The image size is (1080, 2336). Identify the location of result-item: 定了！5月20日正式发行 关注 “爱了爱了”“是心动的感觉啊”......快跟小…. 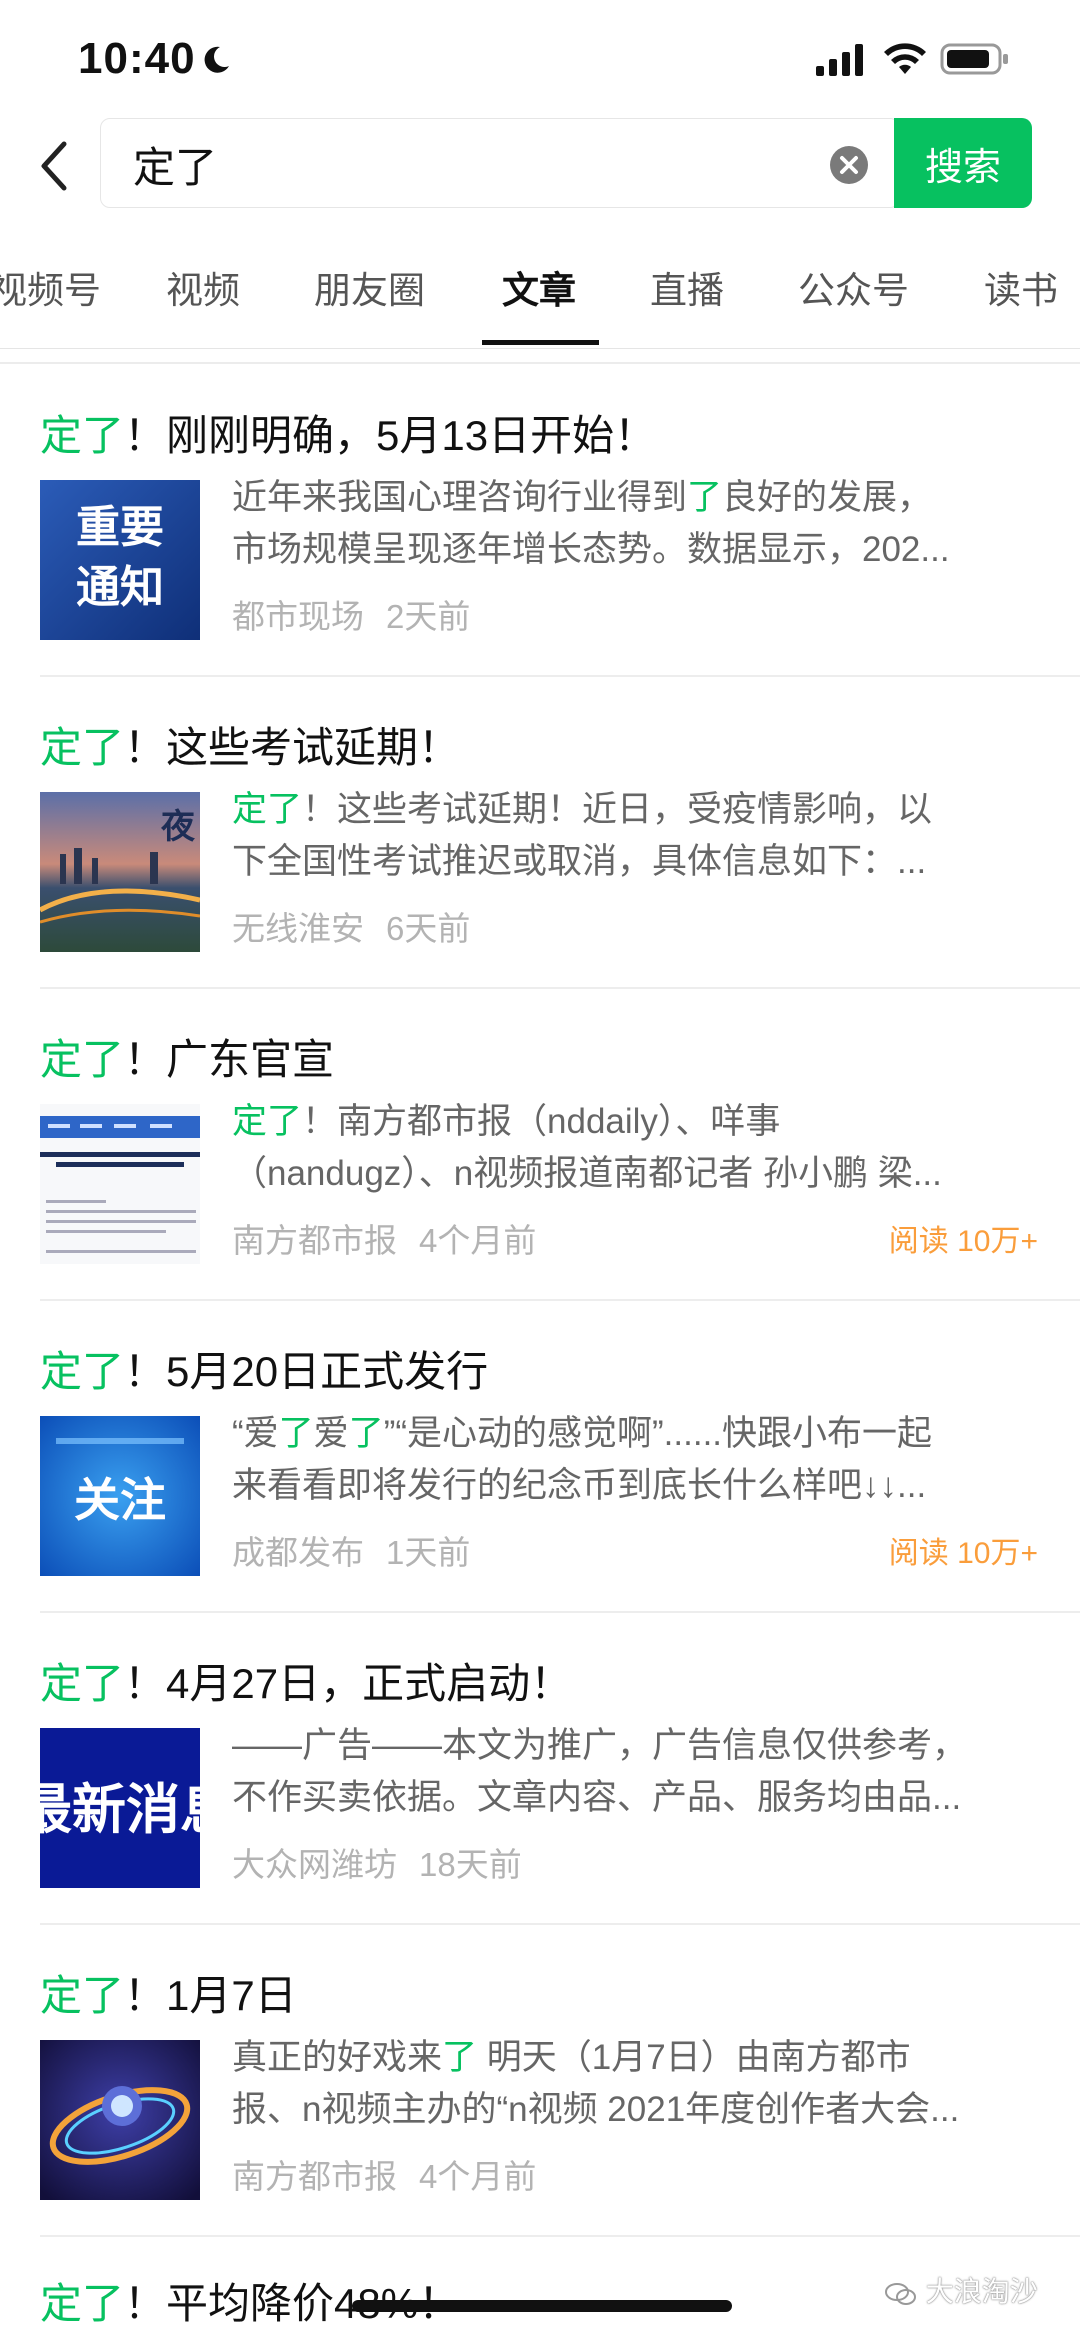
(540, 1456).